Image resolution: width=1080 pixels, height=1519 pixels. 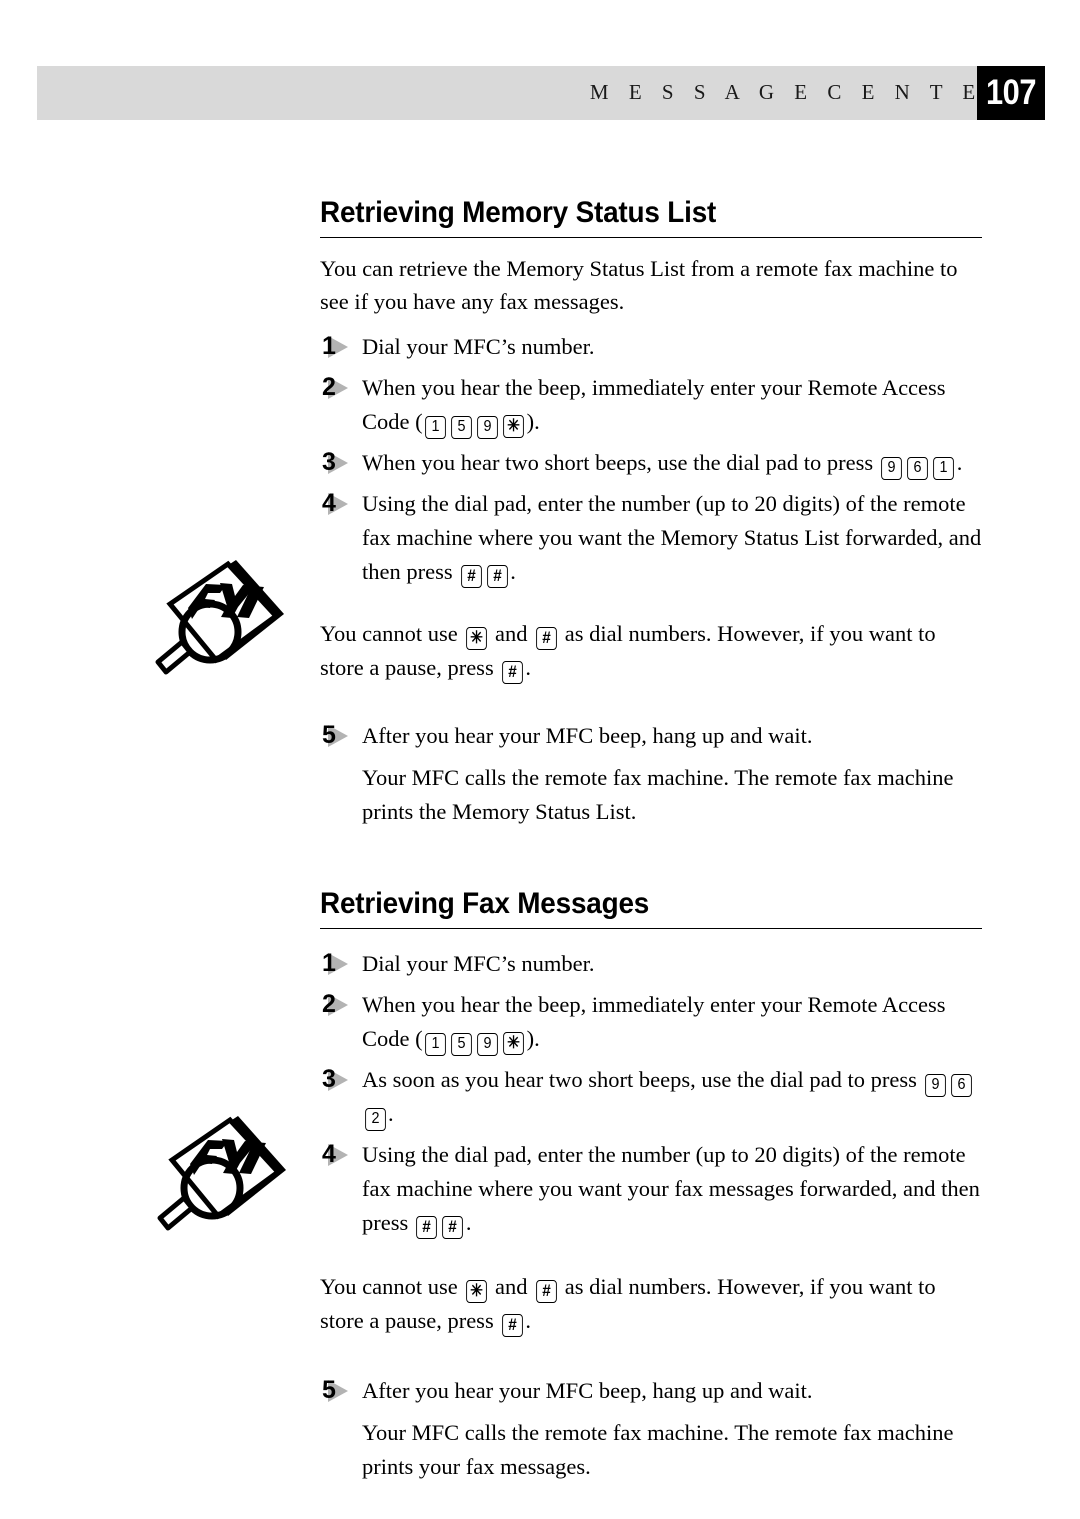 I want to click on section-heading: Retrieving Fax Messages, so click(x=651, y=908).